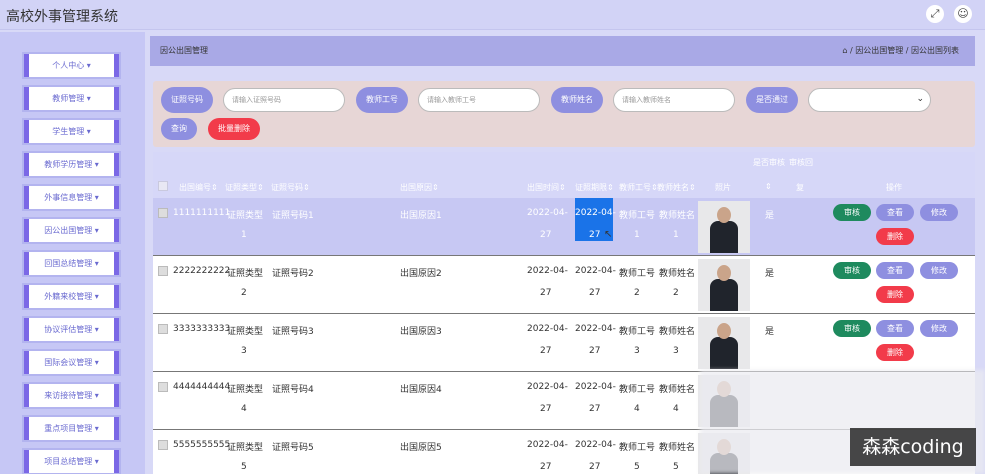 This screenshot has height=474, width=985. What do you see at coordinates (163, 186) in the screenshot?
I see `select-all-checkbox` at bounding box center [163, 186].